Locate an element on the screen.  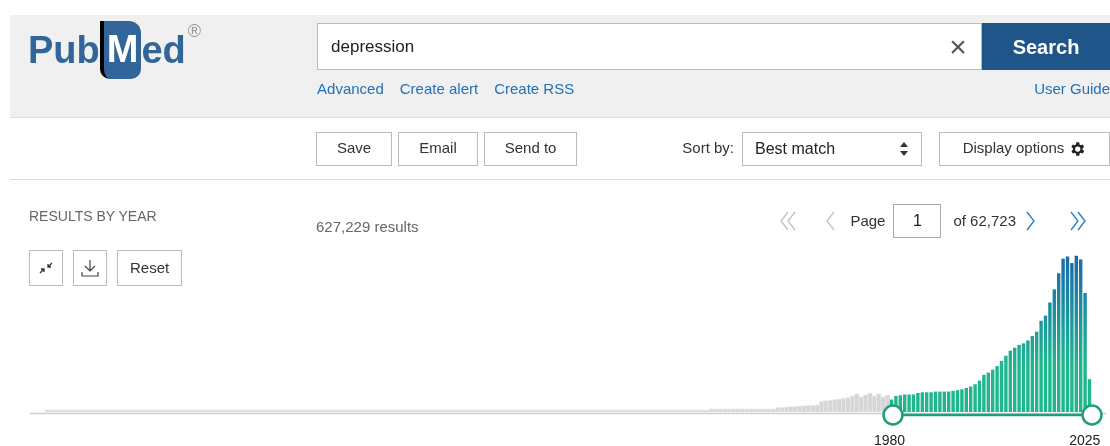
range-end-handle is located at coordinates (1092, 415).